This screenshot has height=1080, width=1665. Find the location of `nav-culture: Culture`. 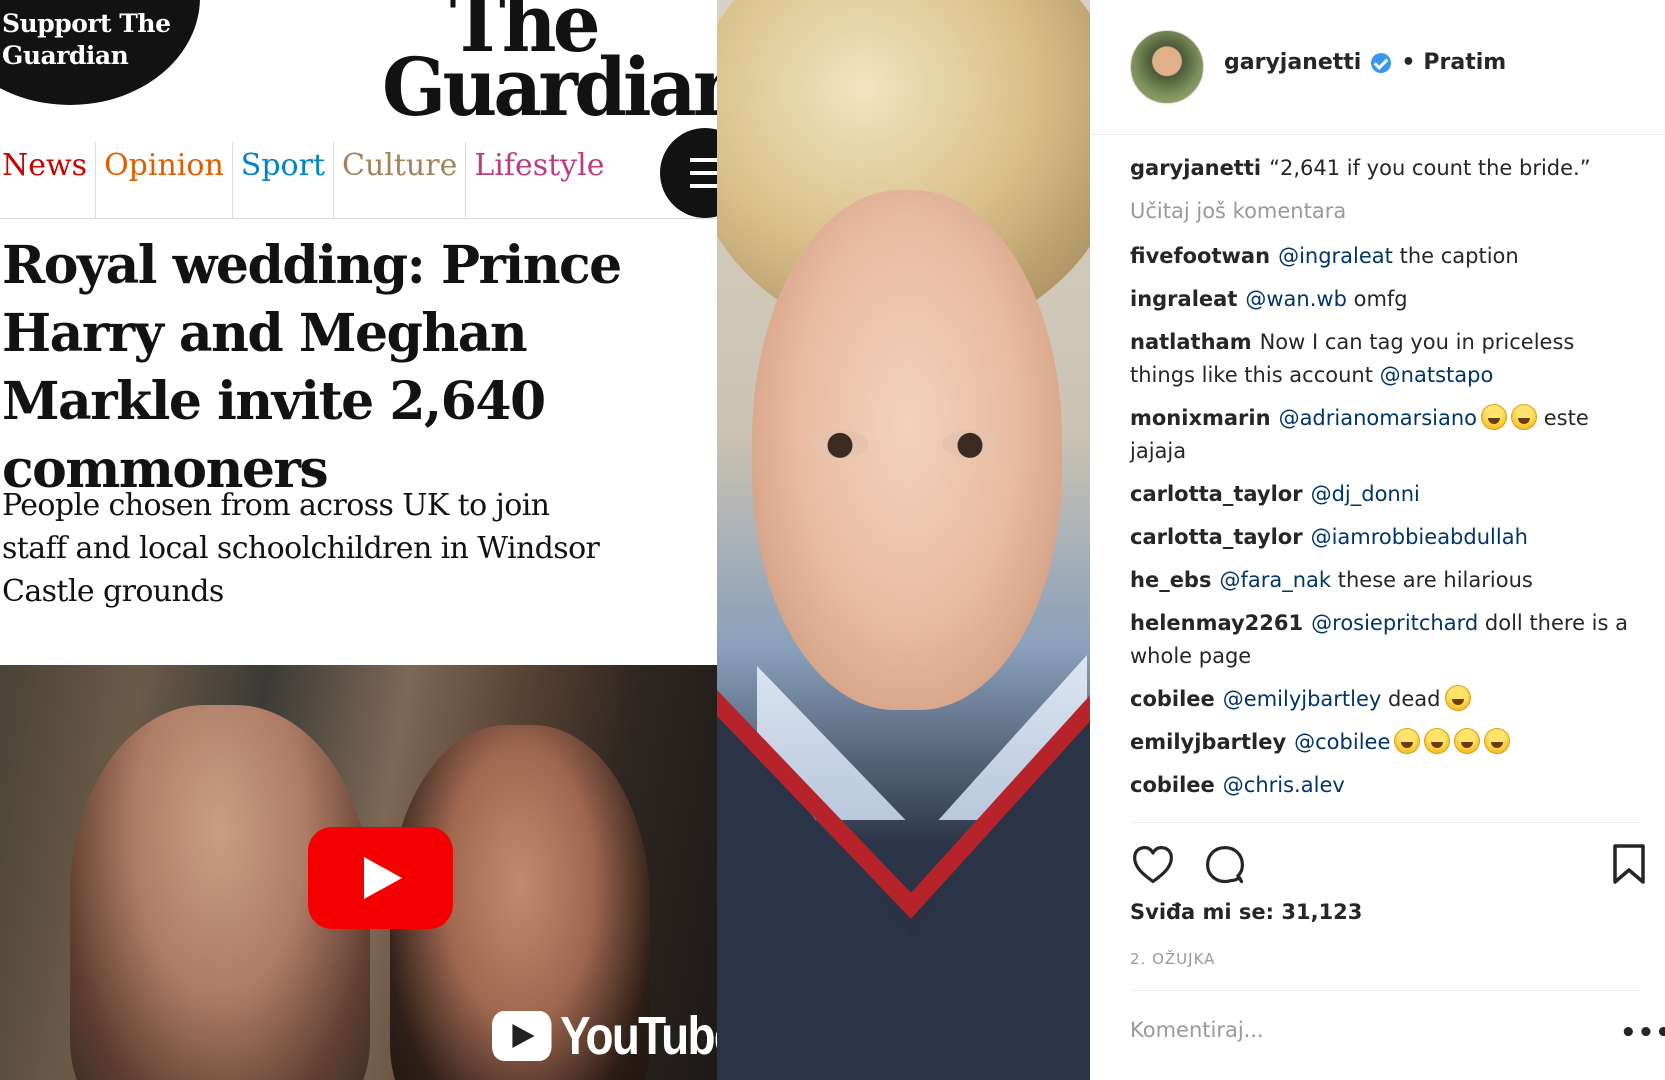

nav-culture: Culture is located at coordinates (403, 180).